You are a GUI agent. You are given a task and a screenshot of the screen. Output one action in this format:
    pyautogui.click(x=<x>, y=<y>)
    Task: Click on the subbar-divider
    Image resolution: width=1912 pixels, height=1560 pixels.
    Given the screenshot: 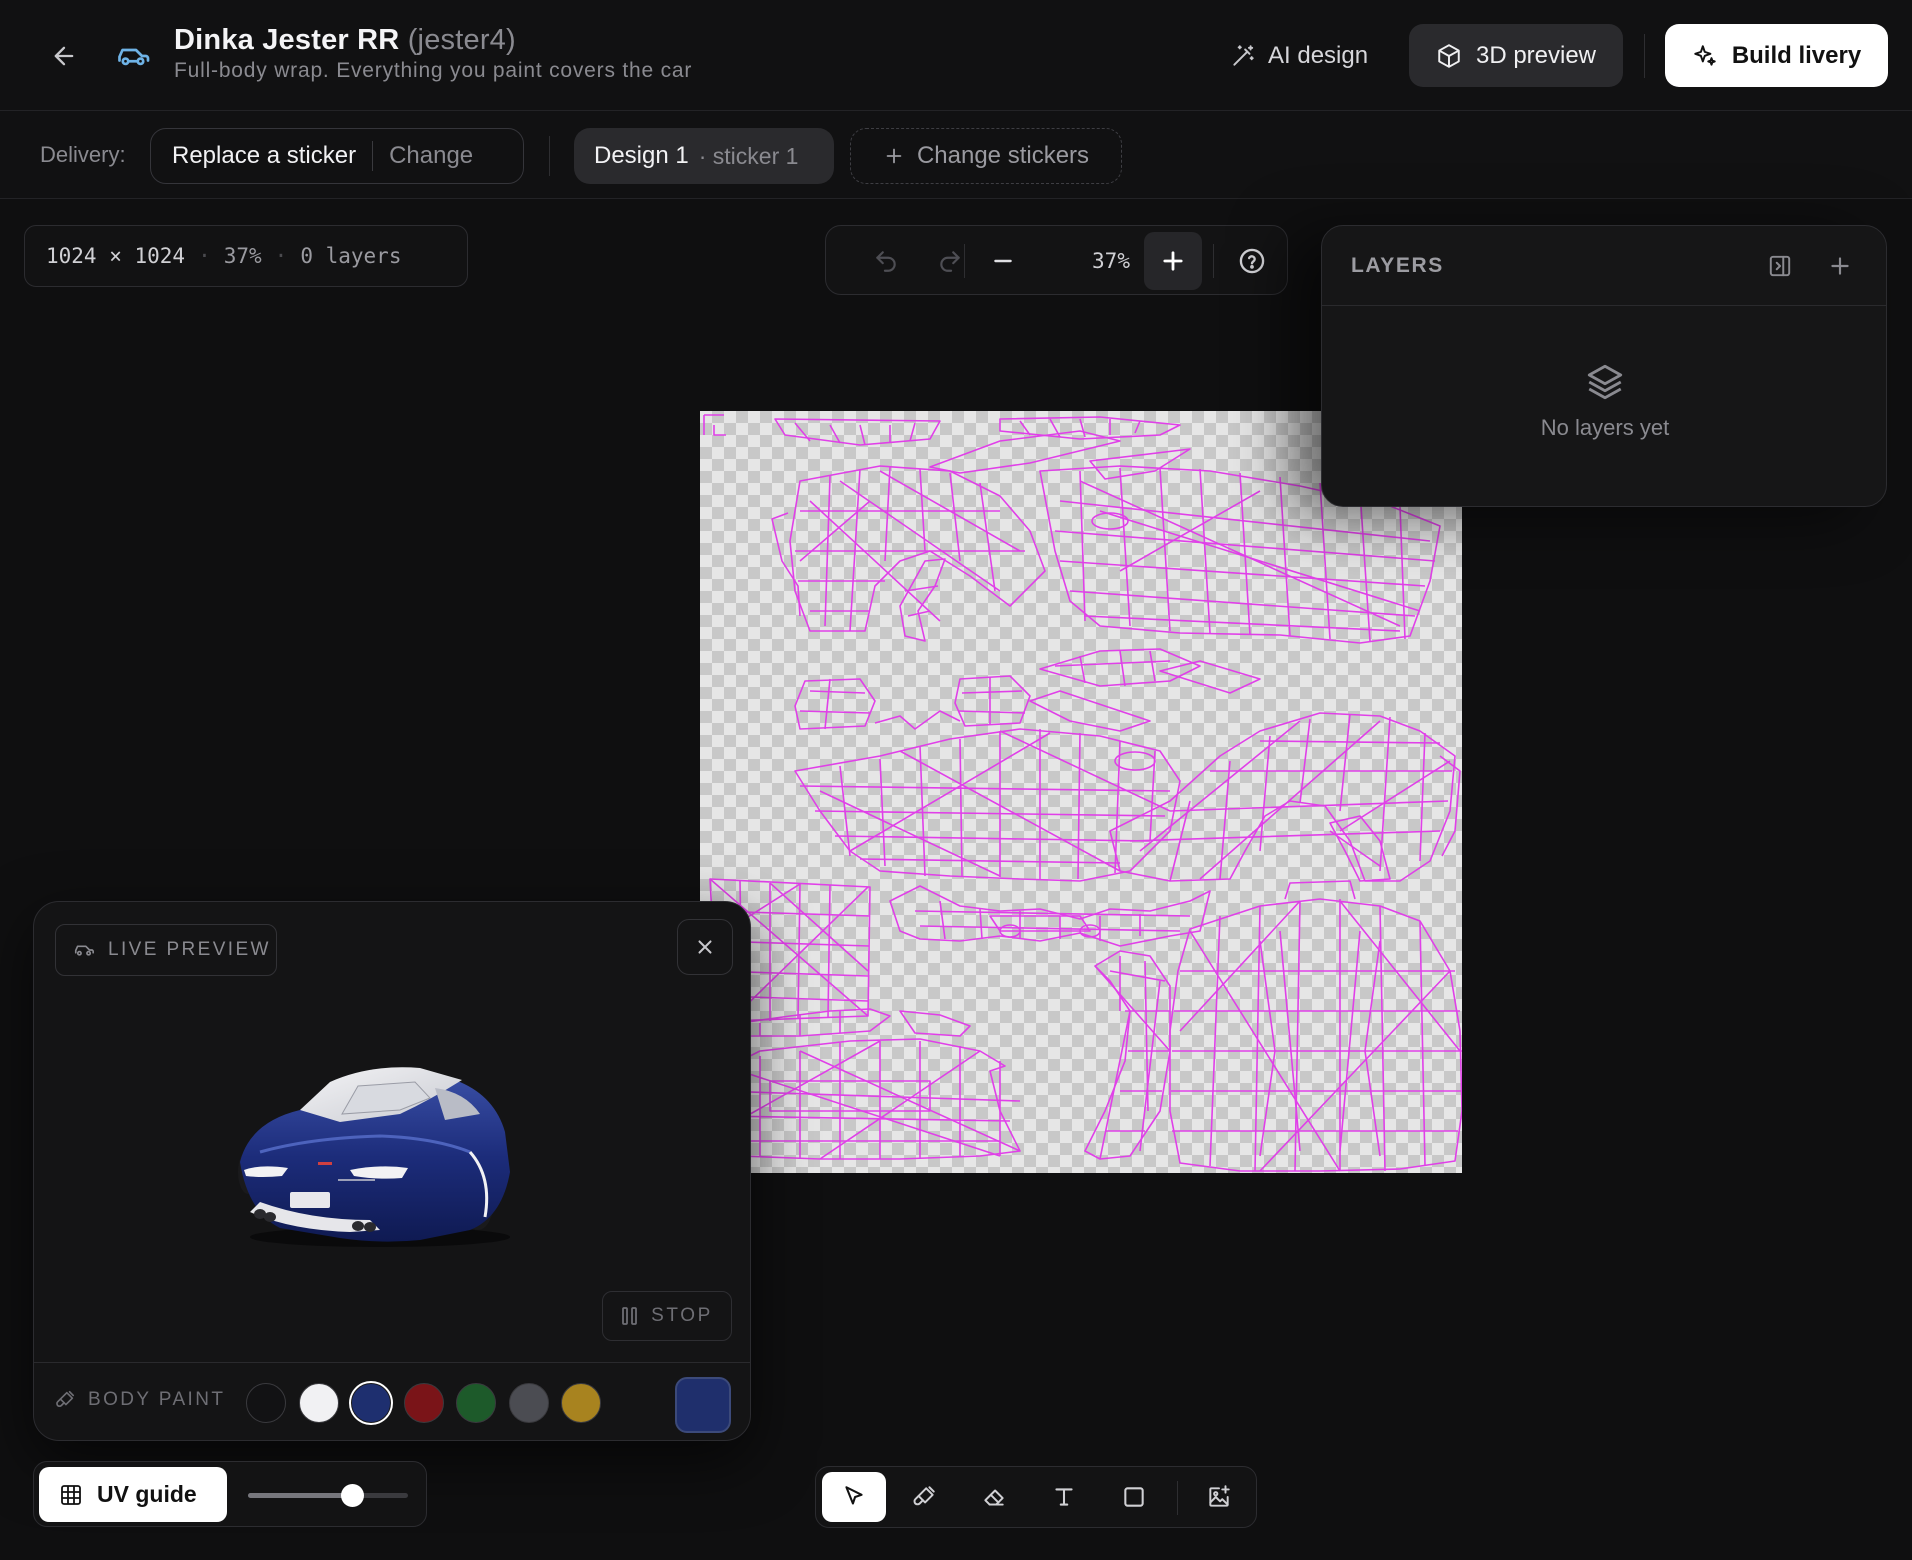 What is the action you would take?
    pyautogui.click(x=549, y=156)
    